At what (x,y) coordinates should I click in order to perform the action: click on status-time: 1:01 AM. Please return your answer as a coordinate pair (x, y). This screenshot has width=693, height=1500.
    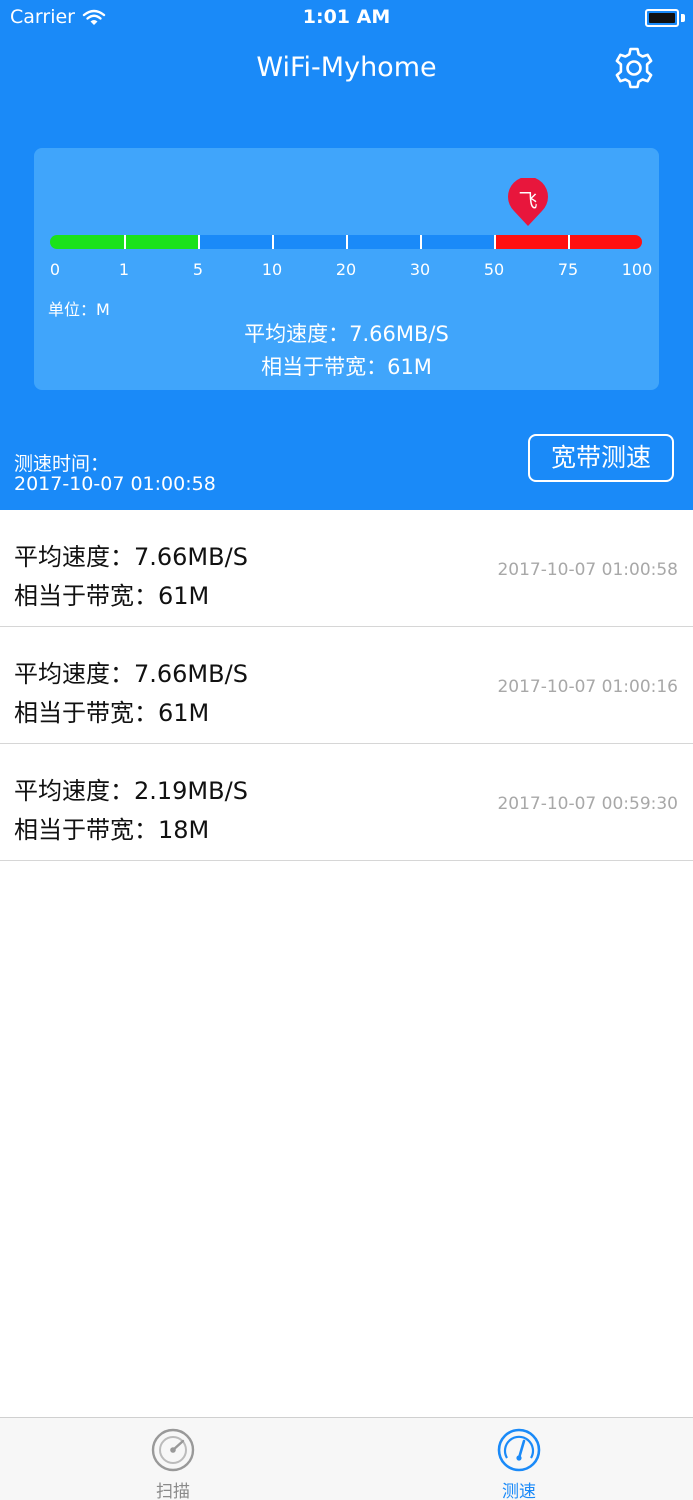
    Looking at the image, I should click on (346, 17).